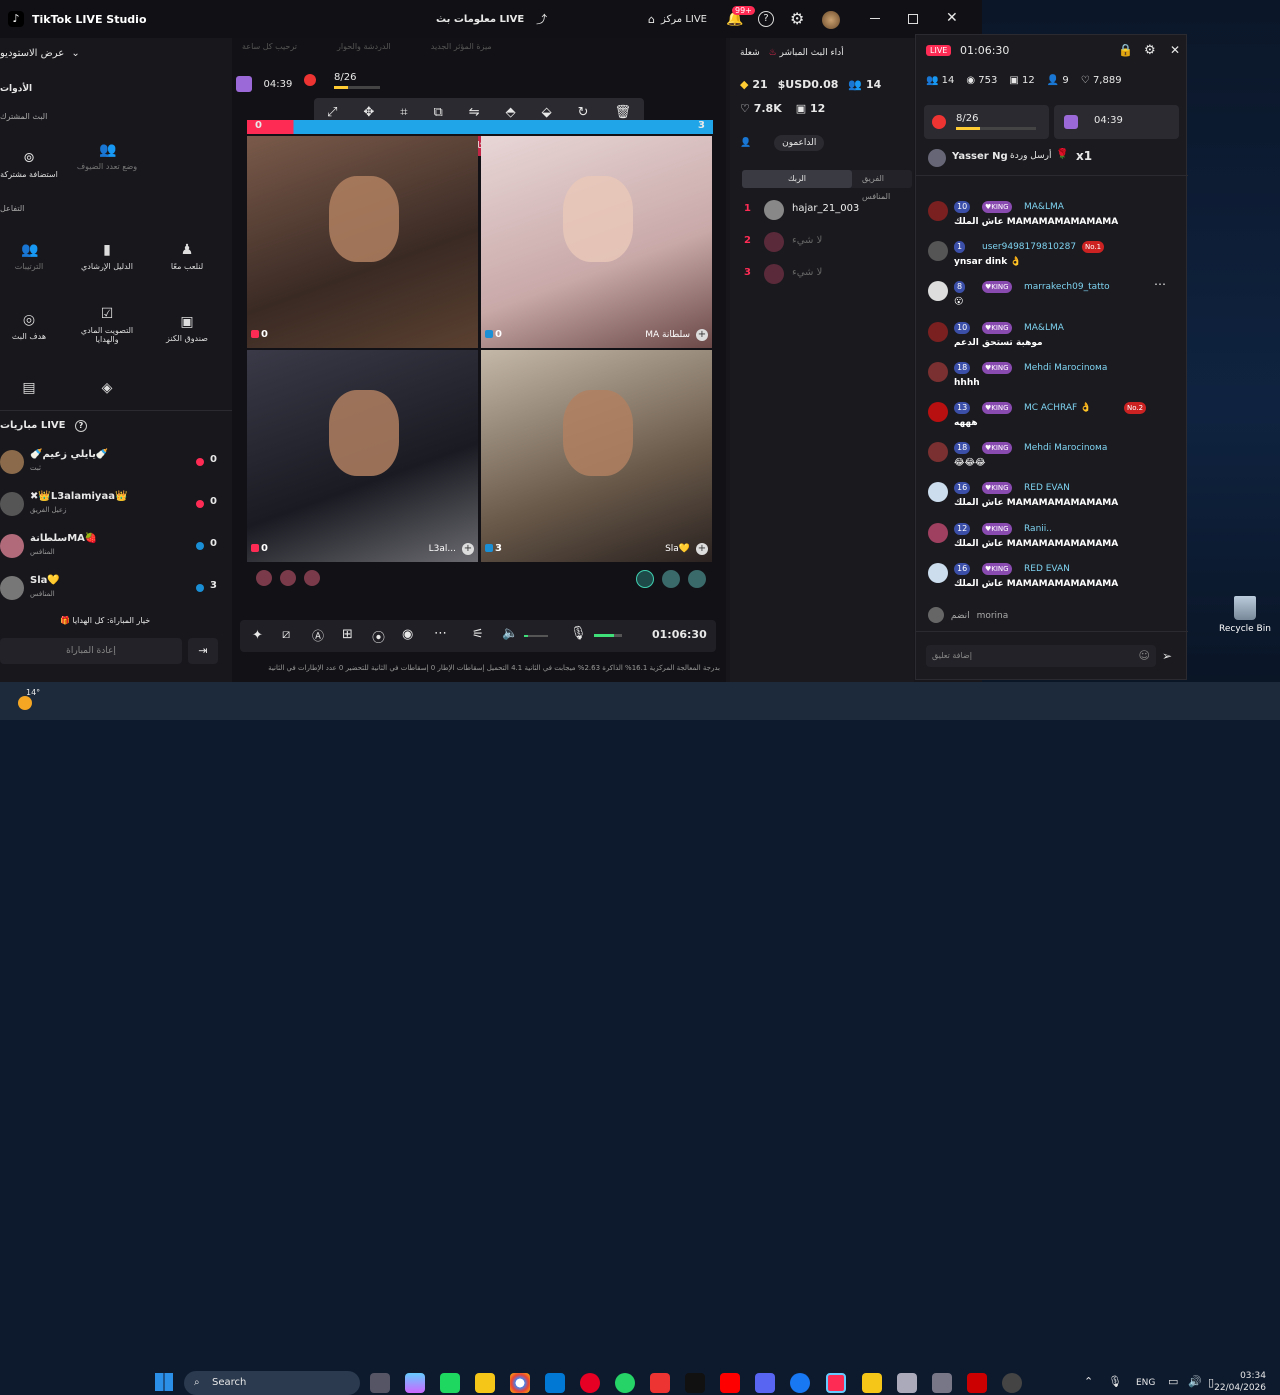 The image size is (1280, 1395). I want to click on flip-icon: ⇋, so click(474, 112).